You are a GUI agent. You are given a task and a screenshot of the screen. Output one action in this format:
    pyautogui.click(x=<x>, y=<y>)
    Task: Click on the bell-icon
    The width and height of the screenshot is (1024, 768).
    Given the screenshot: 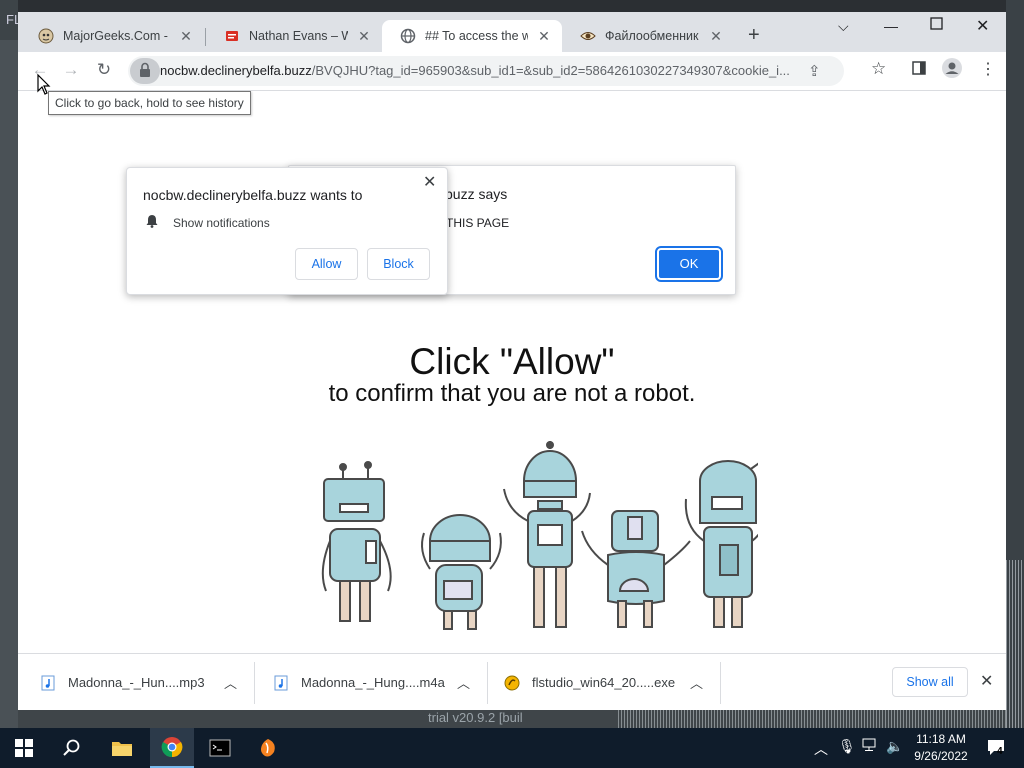 What is the action you would take?
    pyautogui.click(x=152, y=223)
    